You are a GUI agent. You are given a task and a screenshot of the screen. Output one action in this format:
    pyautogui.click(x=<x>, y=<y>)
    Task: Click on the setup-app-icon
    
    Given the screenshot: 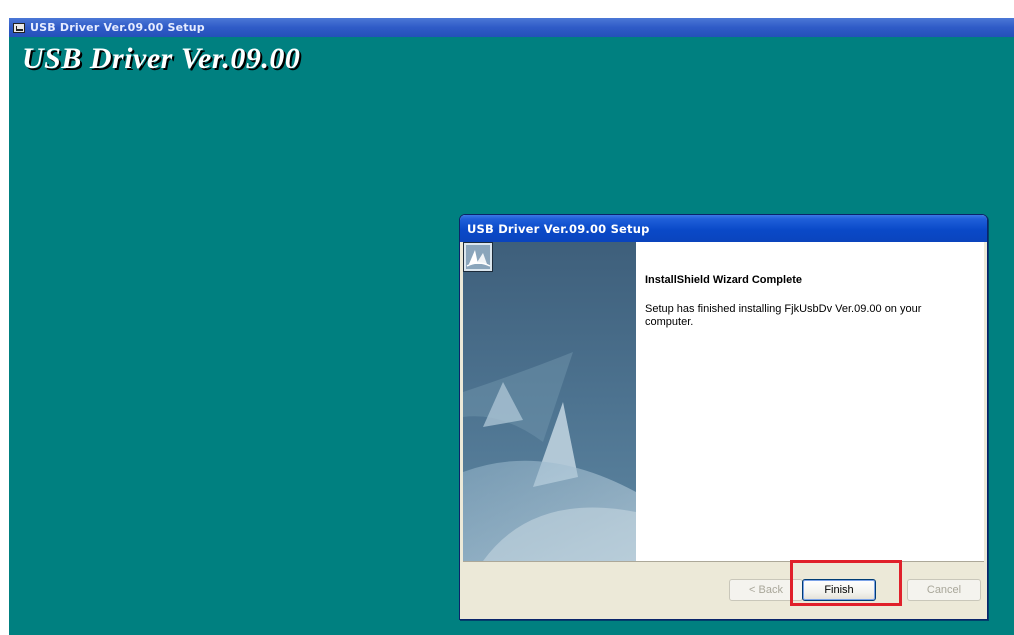 What is the action you would take?
    pyautogui.click(x=19, y=27)
    